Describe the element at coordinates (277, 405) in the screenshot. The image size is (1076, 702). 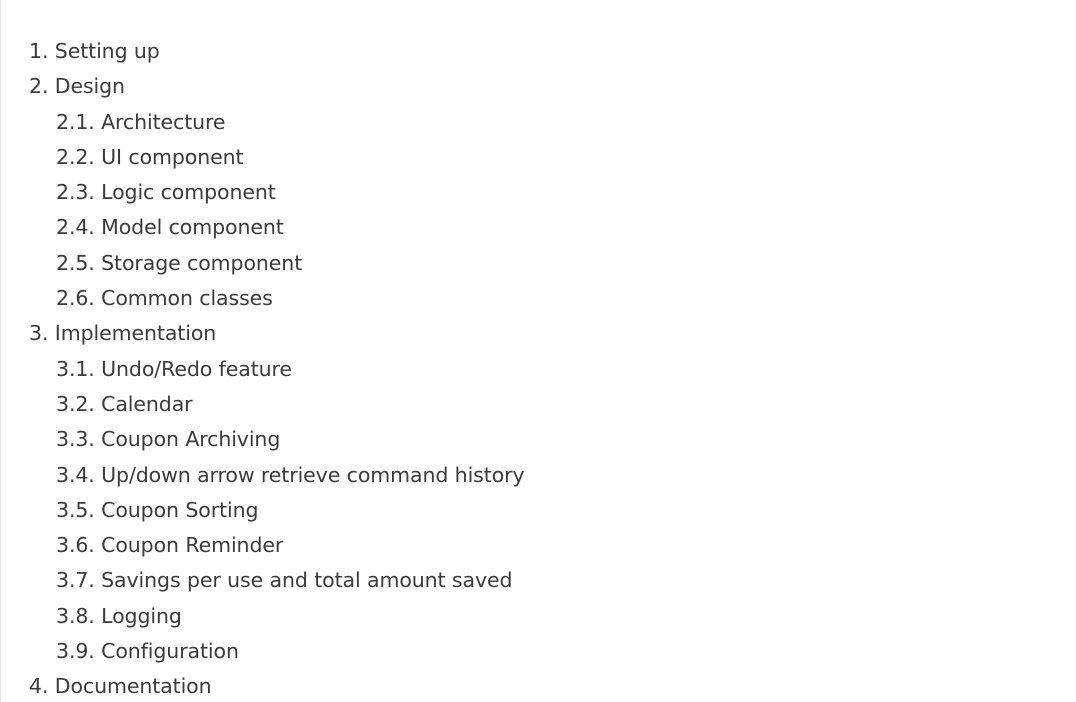
I see `toc-subsection-item: 3.2. Calendar` at that location.